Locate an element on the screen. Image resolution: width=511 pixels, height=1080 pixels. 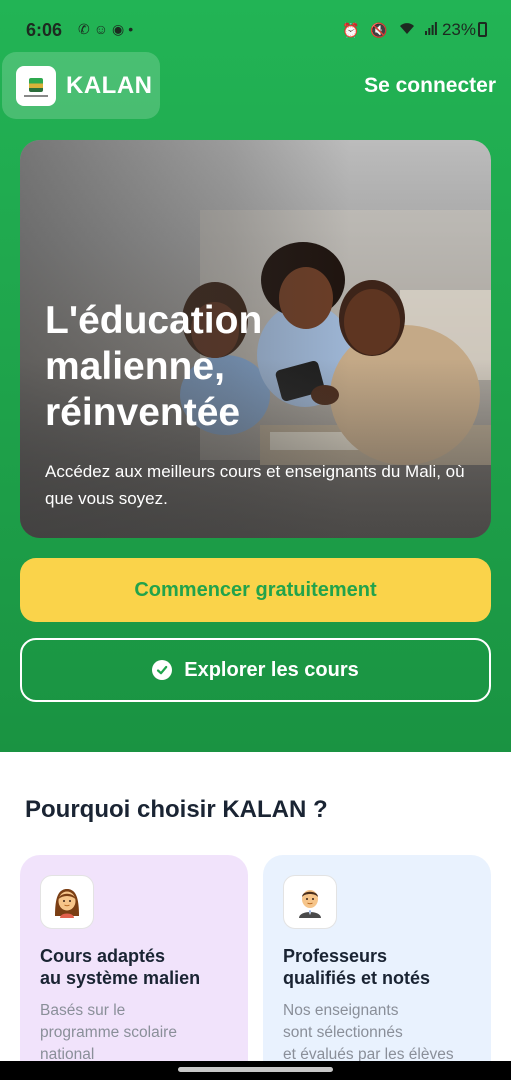
why-section-title: Pourquoi choisir KALAN ? is located at coordinates (176, 809).